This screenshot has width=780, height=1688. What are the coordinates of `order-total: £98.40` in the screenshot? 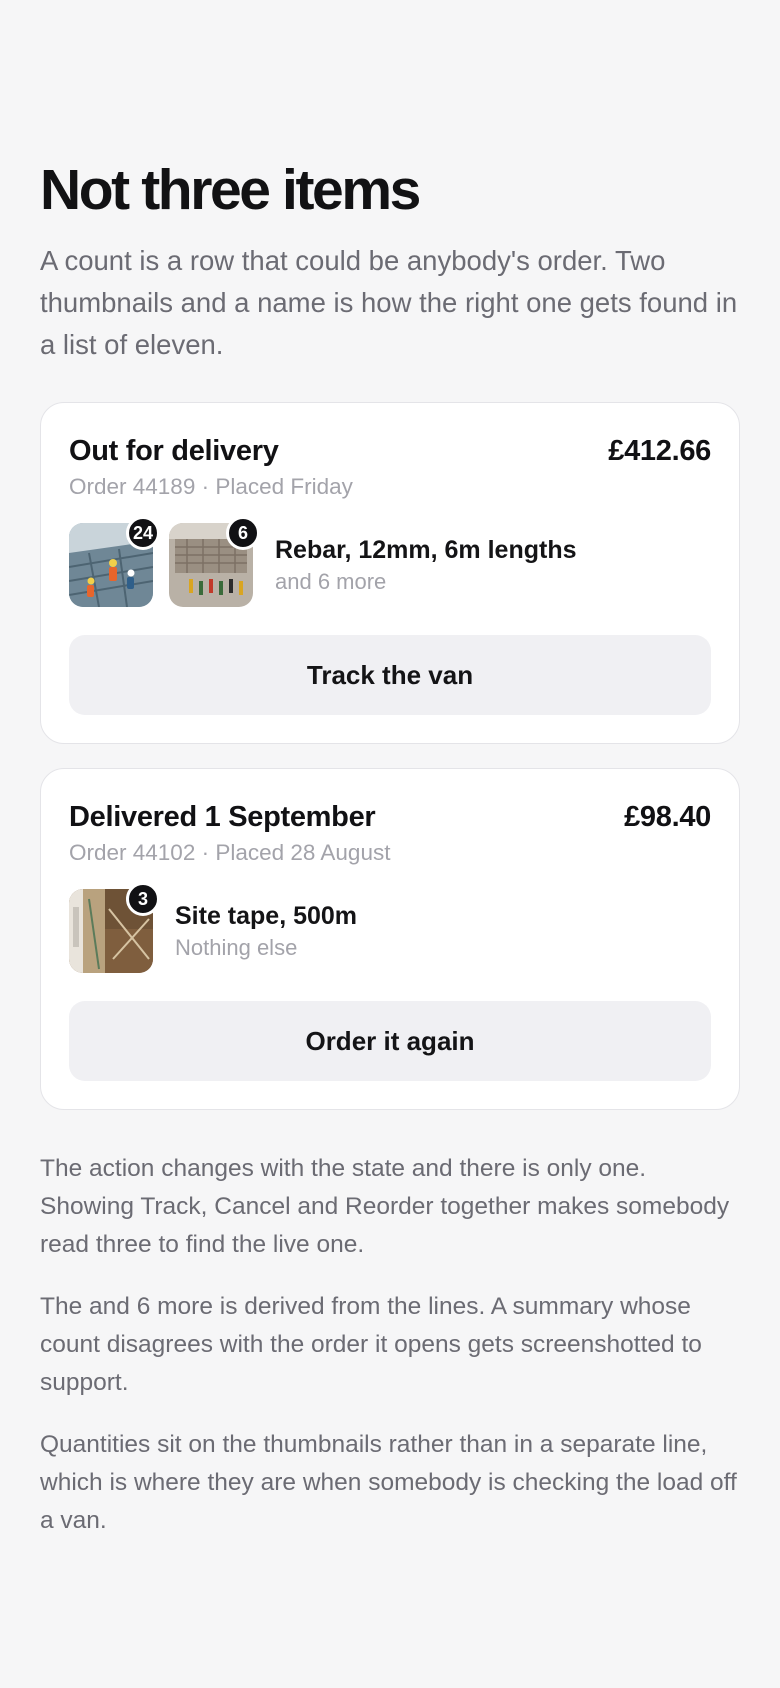 It's located at (667, 817).